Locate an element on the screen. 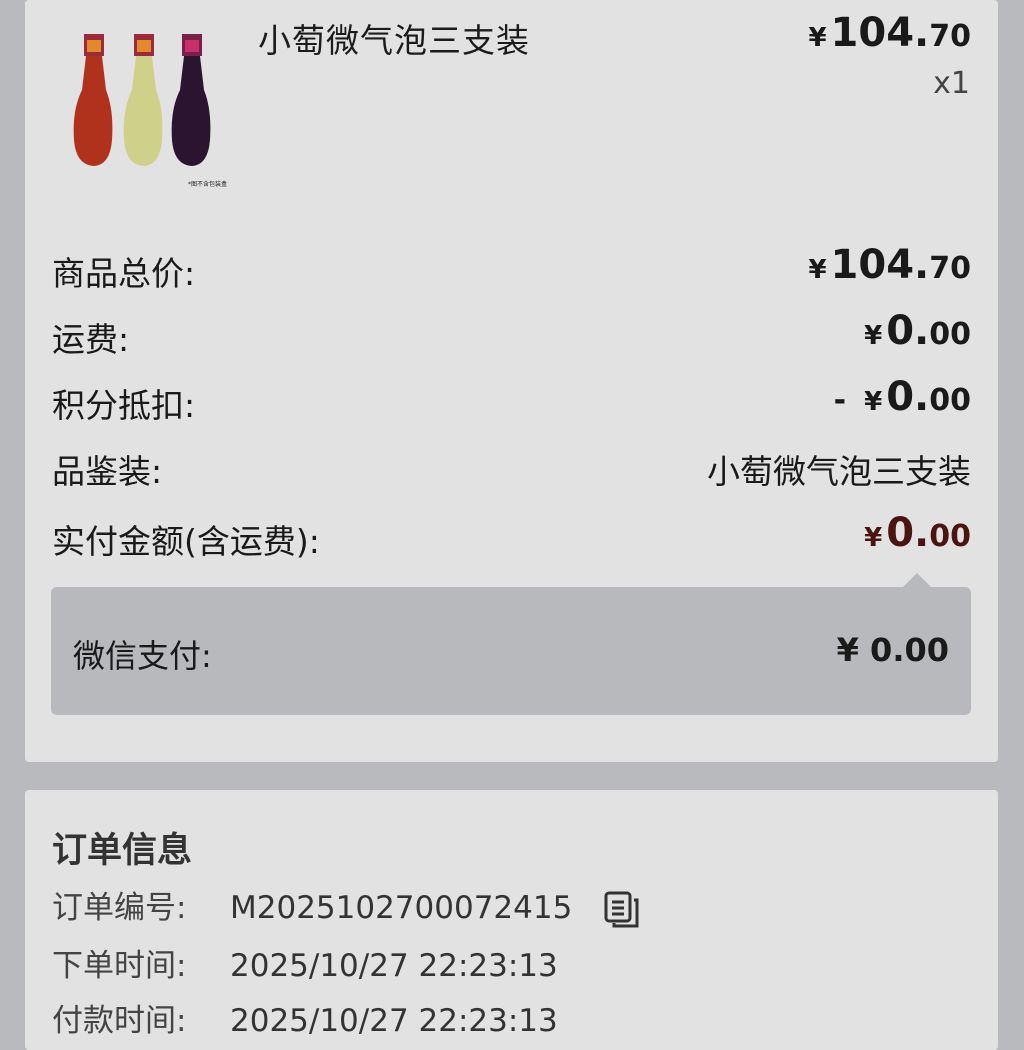 This screenshot has height=1050, width=1024. total-paid-label: 实付金额(含运费): is located at coordinates (186, 541).